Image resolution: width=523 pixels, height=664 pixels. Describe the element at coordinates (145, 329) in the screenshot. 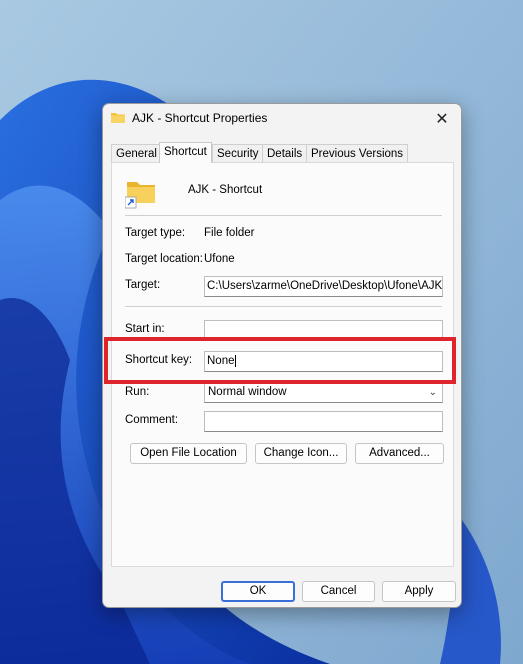

I see `start-in-label: Start in:` at that location.